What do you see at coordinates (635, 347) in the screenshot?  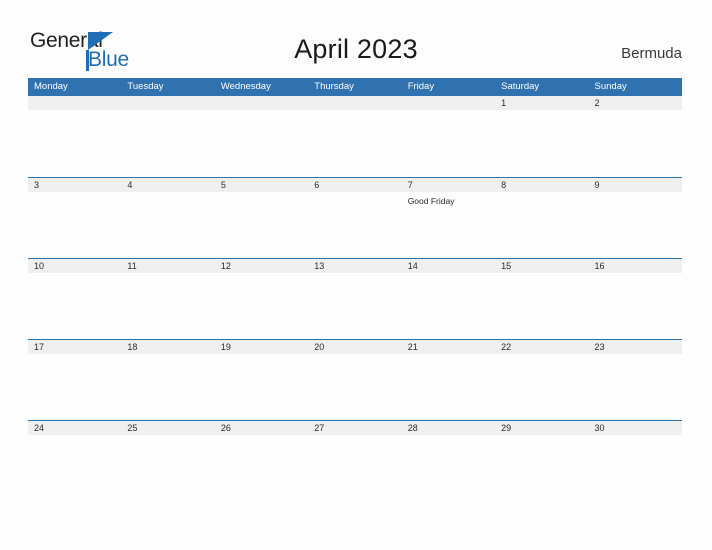 I see `day-number: 23` at bounding box center [635, 347].